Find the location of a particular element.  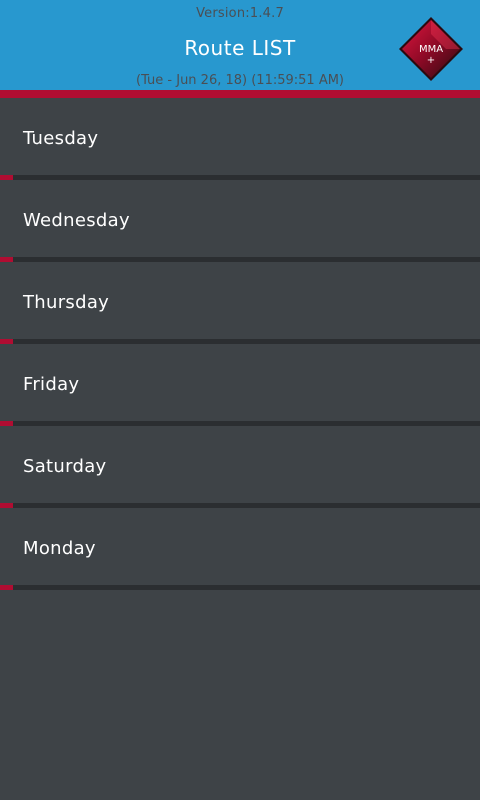

mma-logo-icon: MMA + is located at coordinates (431, 49).